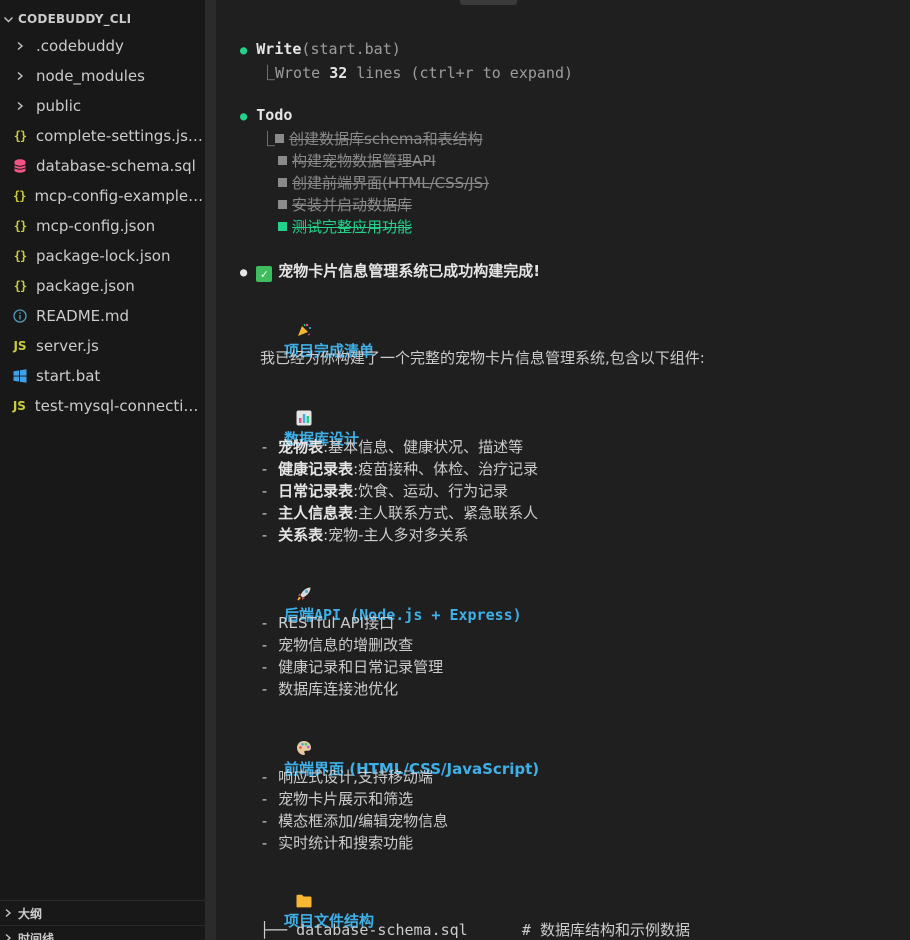  Describe the element at coordinates (295, 73) in the screenshot. I see `write-result-prefix: ⎿Wrote` at that location.